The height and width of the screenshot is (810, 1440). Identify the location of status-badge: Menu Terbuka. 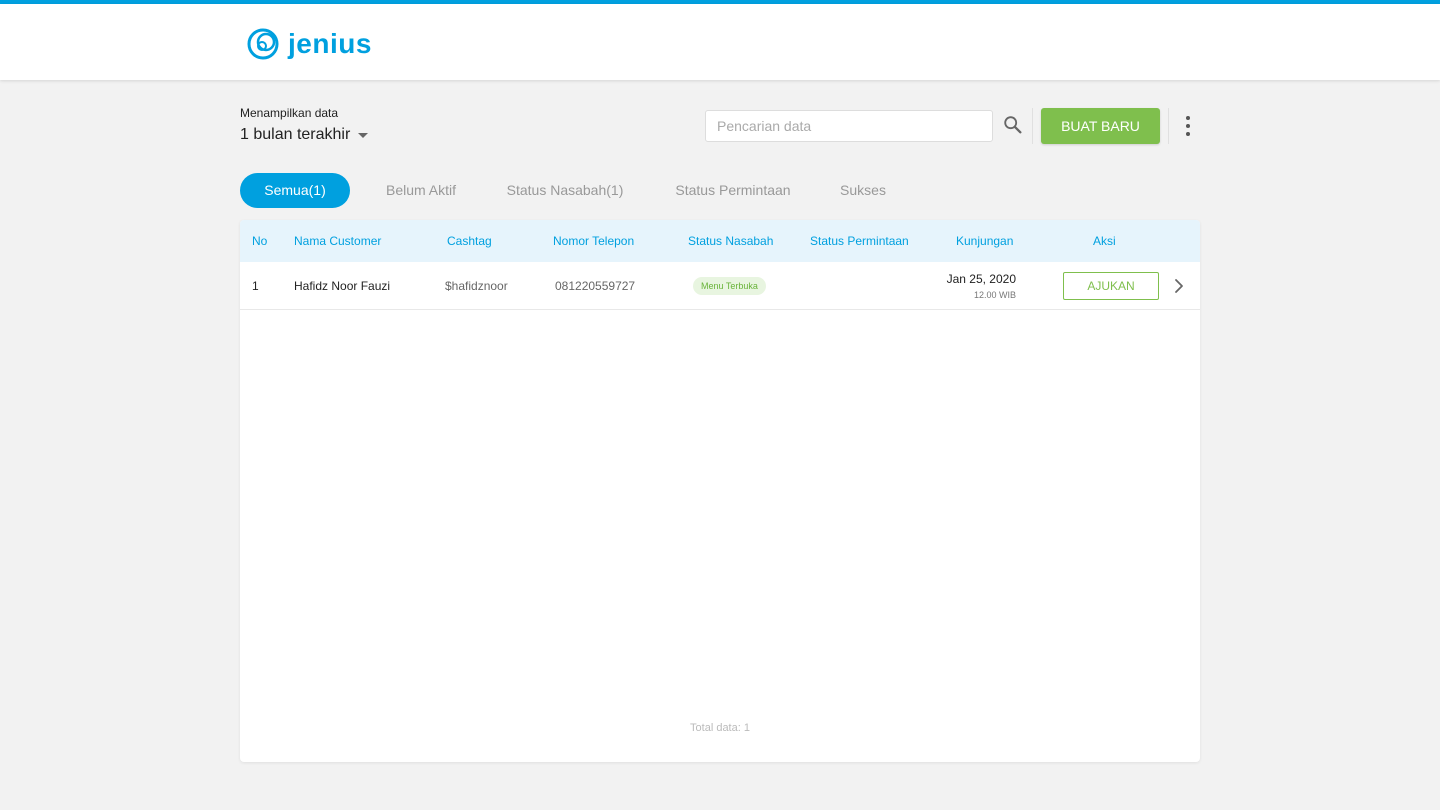
(729, 286).